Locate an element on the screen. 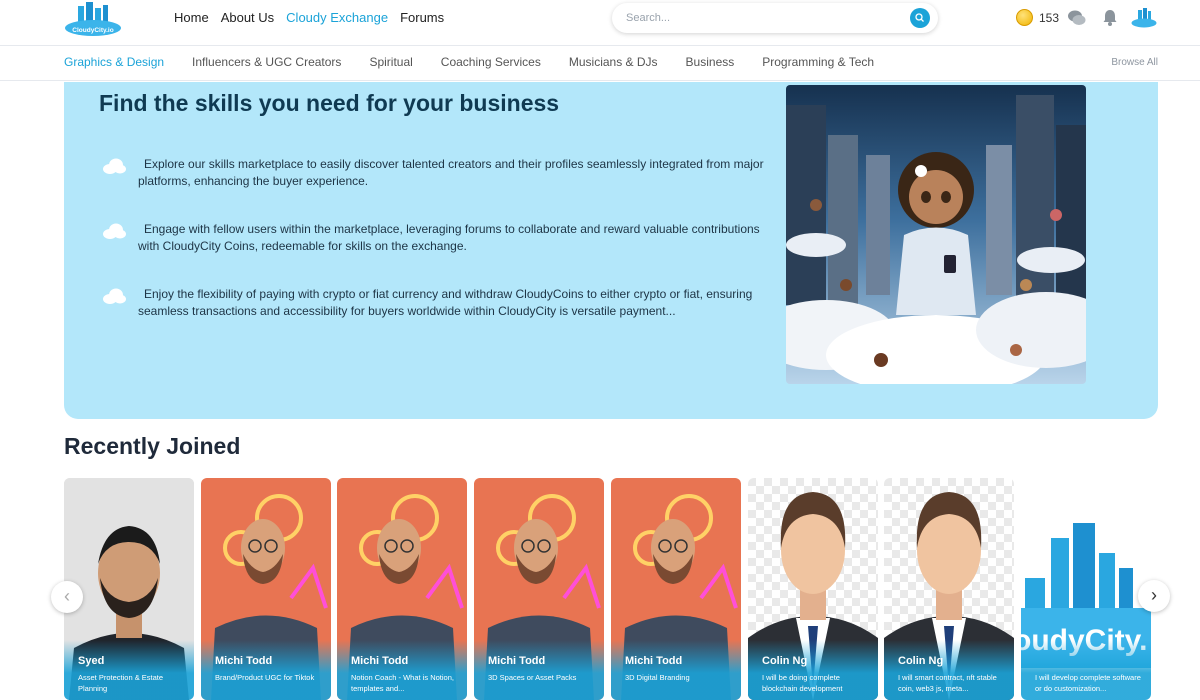  coin-icon is located at coordinates (1024, 17).